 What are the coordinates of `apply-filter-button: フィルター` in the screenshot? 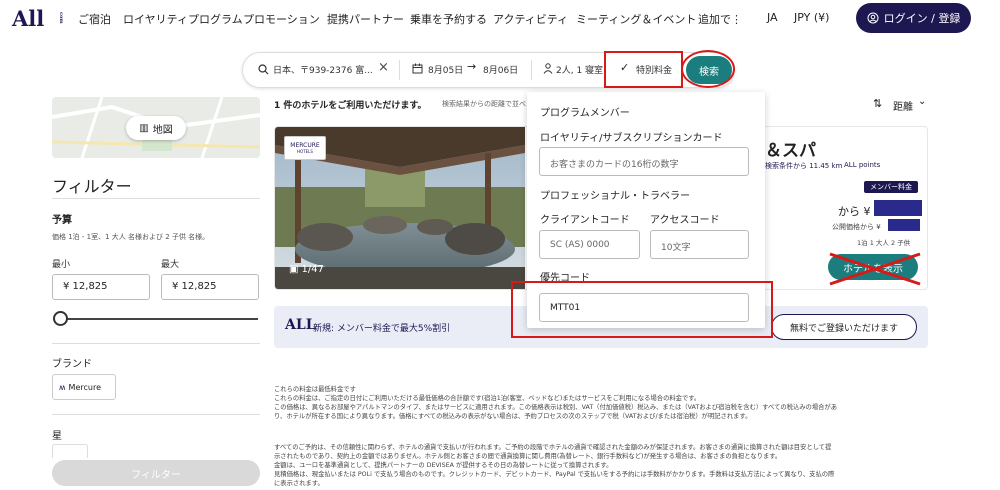 It's located at (156, 473).